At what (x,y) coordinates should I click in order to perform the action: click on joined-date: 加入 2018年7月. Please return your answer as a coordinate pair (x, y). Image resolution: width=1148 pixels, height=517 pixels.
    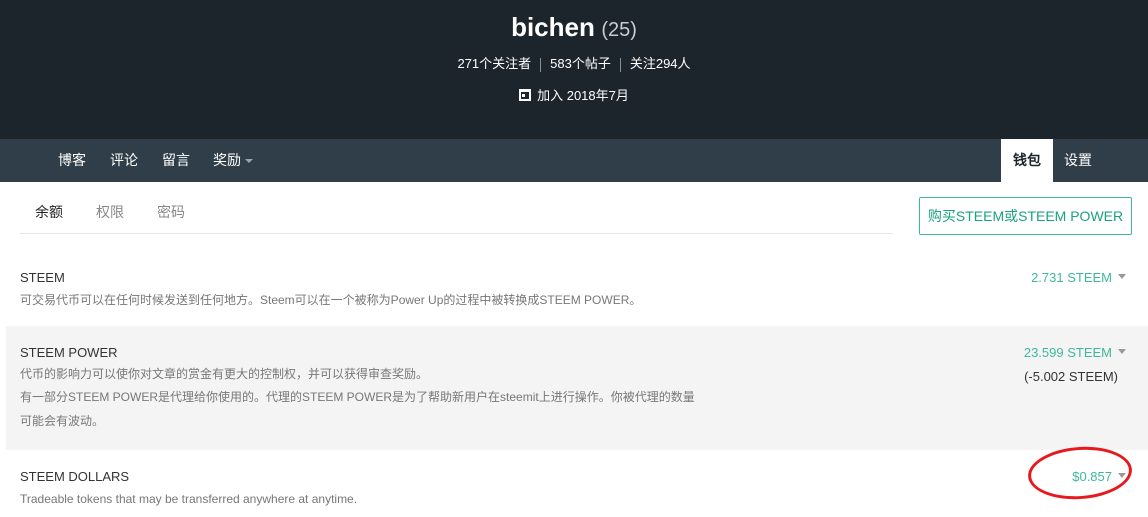
    Looking at the image, I should click on (574, 94).